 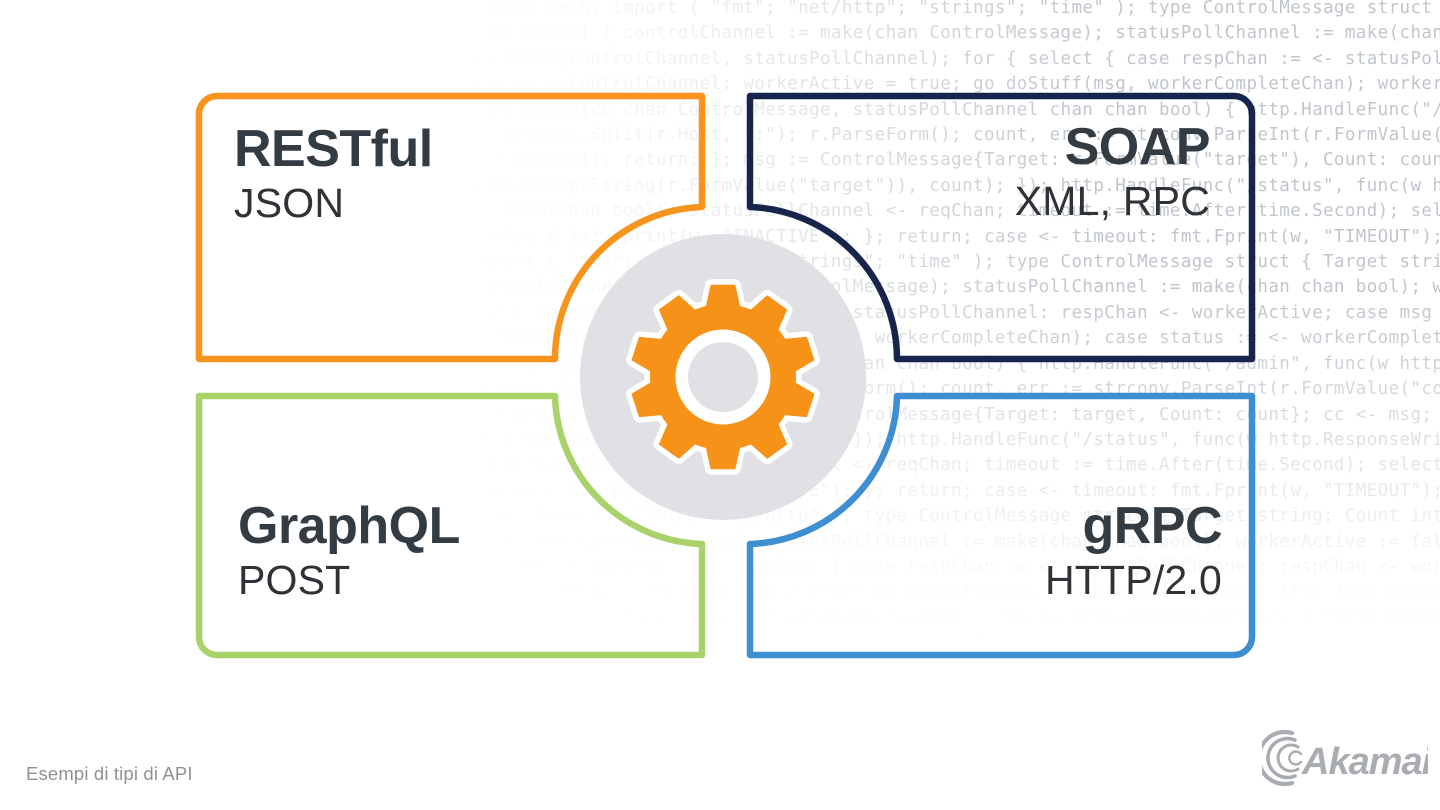 I want to click on gear-icon, so click(x=723, y=377).